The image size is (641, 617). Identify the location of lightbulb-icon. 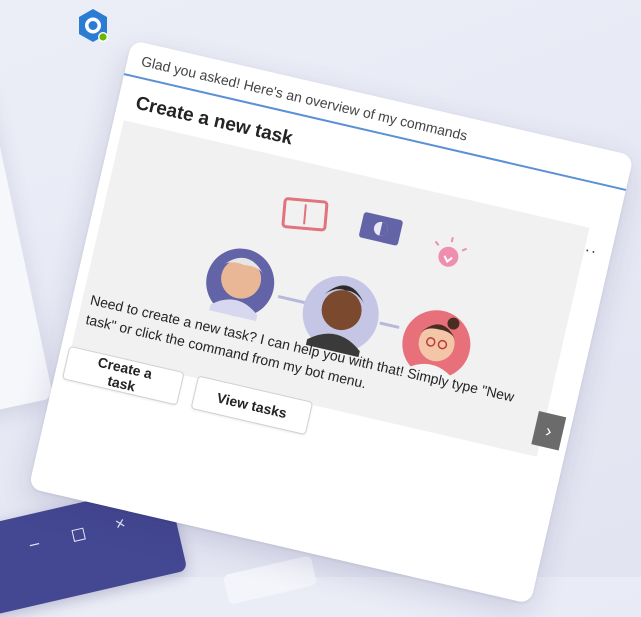
(451, 252).